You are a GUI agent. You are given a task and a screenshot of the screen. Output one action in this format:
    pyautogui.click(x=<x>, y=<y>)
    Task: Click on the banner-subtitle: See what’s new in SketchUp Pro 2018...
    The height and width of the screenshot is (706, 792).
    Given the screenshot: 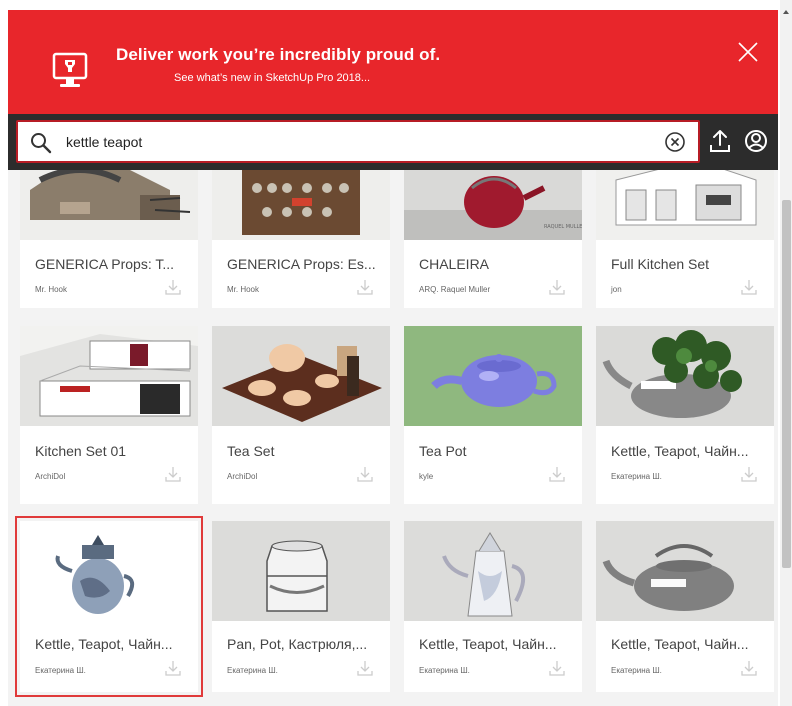 What is the action you would take?
    pyautogui.click(x=272, y=78)
    